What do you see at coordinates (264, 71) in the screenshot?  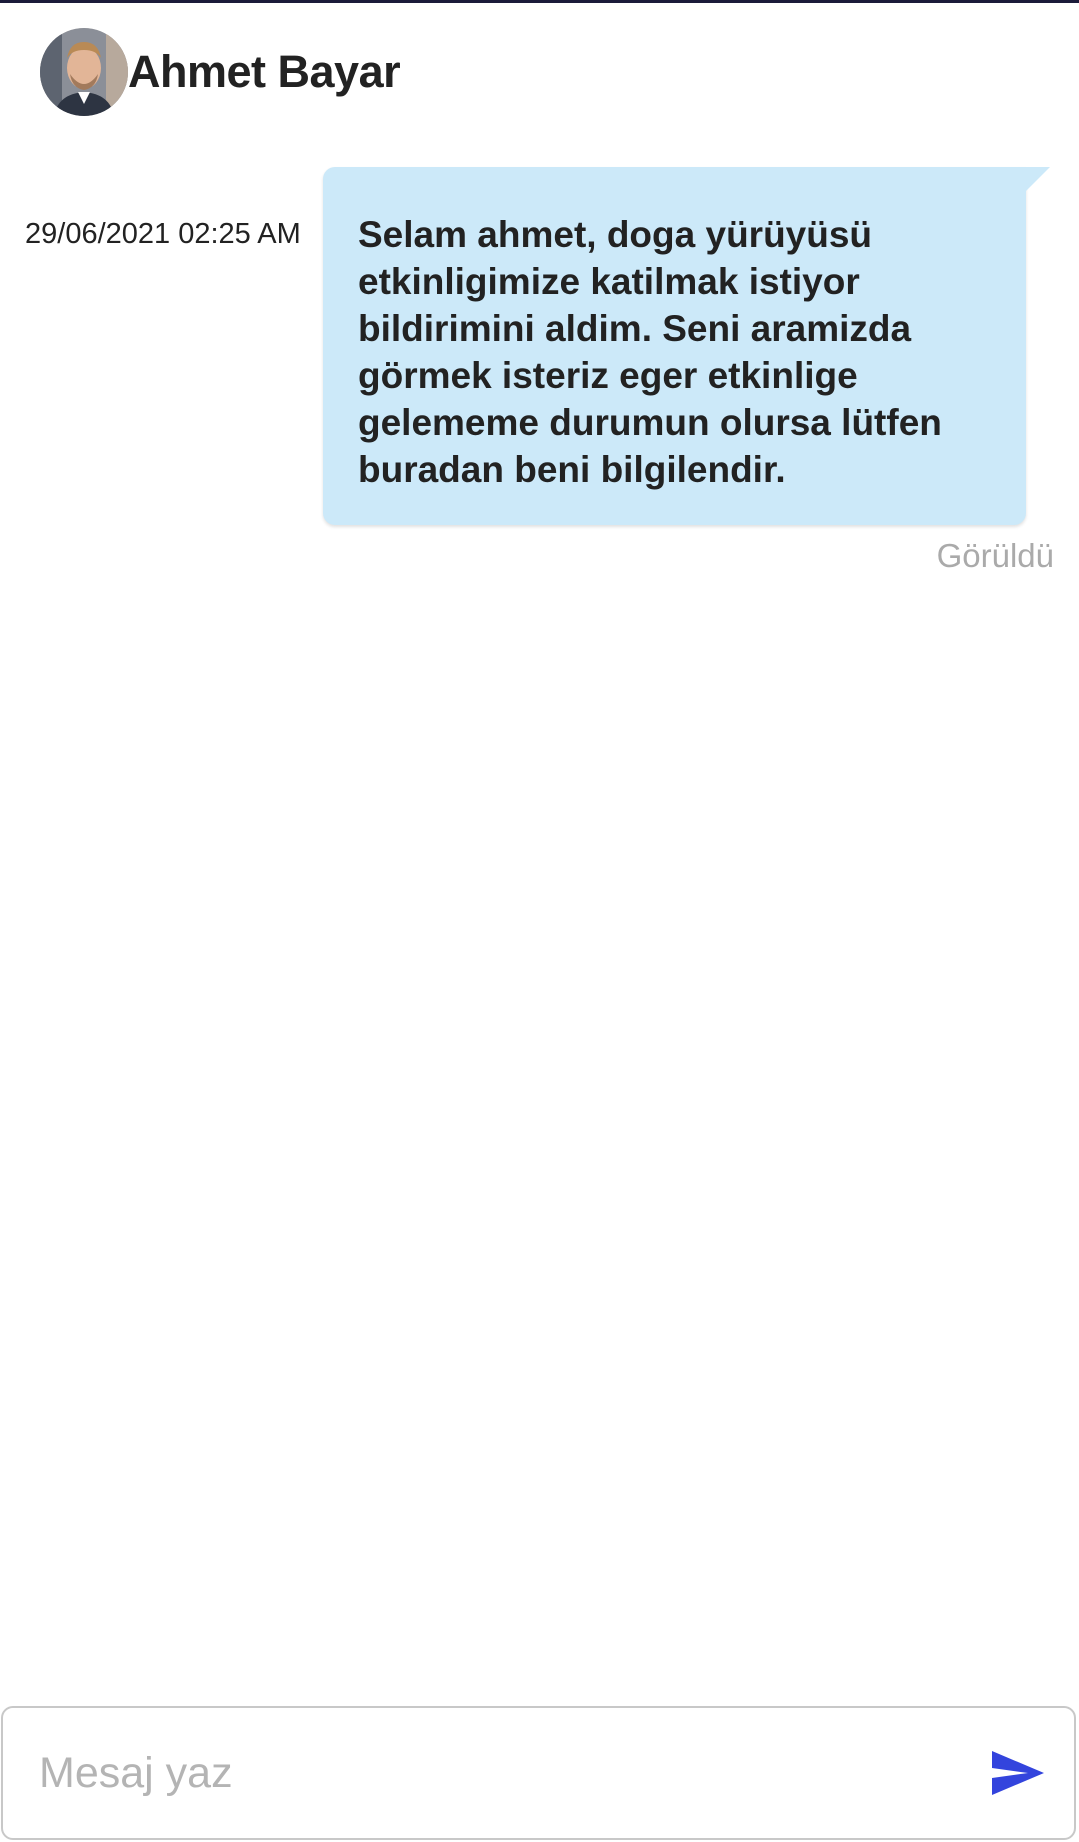 I see `contact-name: Ahmet Bayar` at bounding box center [264, 71].